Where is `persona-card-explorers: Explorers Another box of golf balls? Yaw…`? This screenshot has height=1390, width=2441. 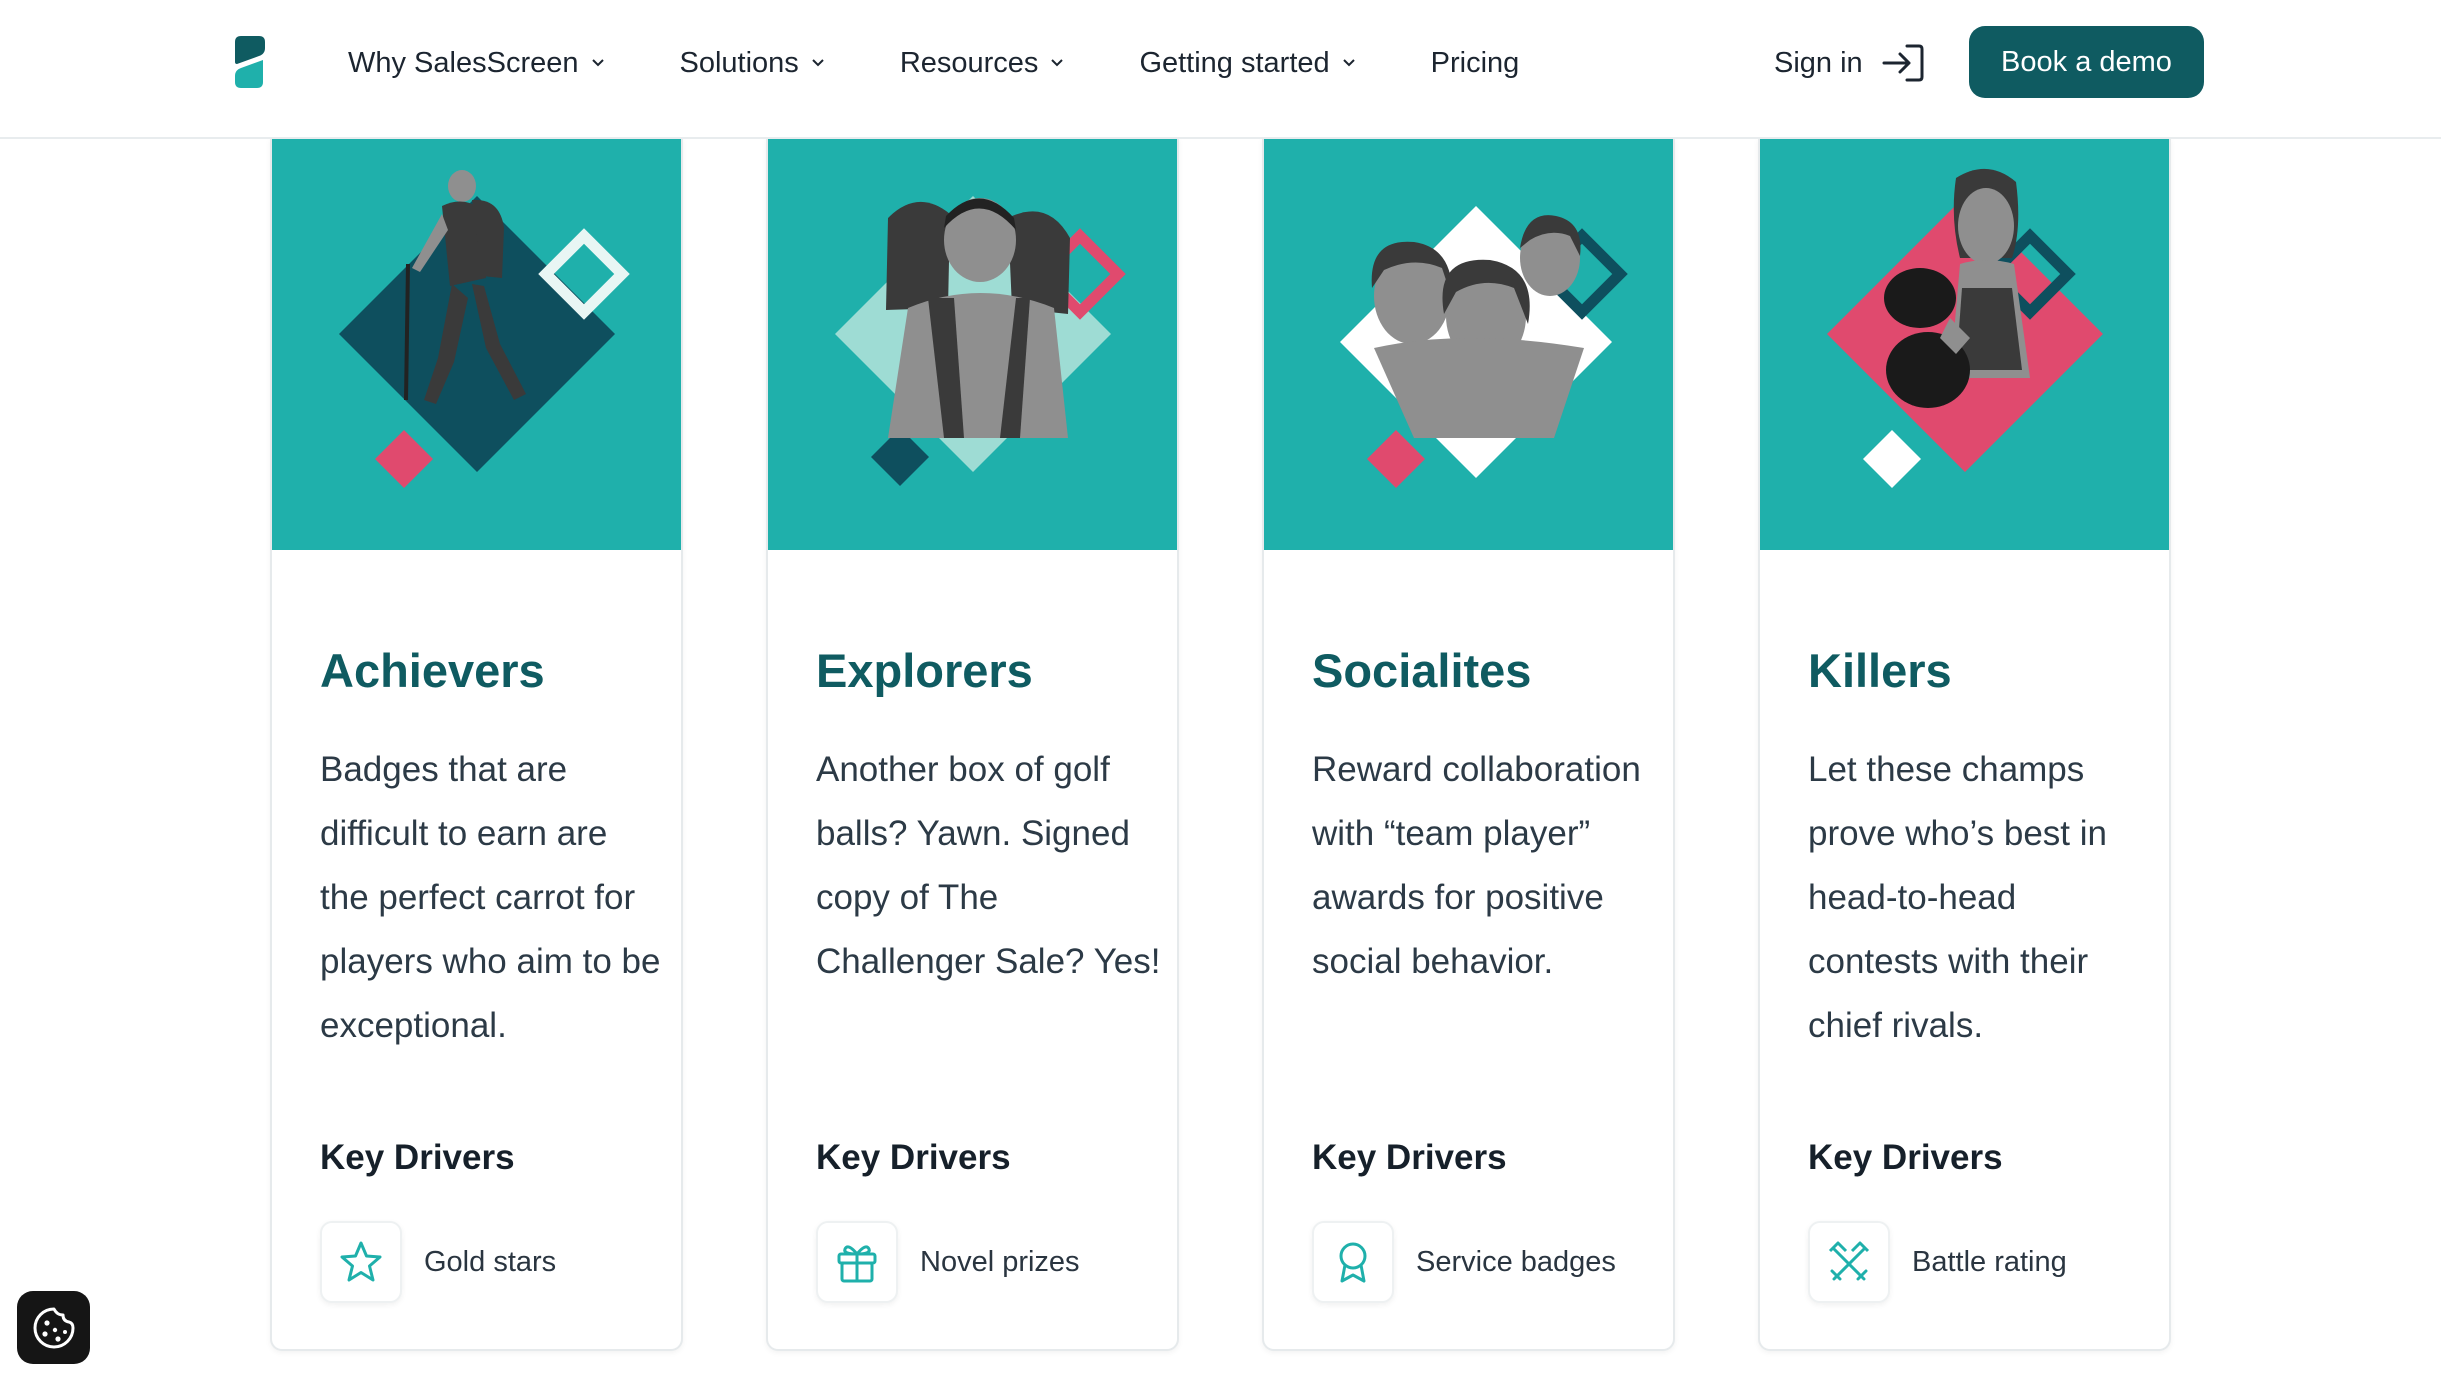 persona-card-explorers: Explorers Another box of golf balls? Yaw… is located at coordinates (972, 744).